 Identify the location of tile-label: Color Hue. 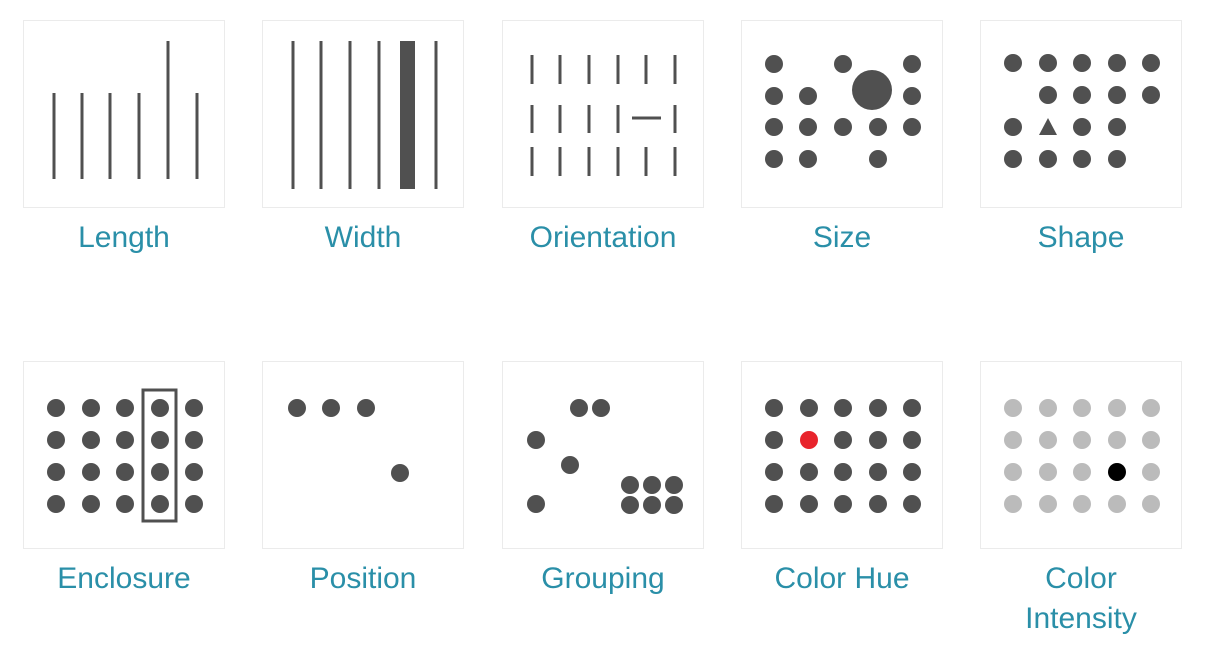
(842, 578).